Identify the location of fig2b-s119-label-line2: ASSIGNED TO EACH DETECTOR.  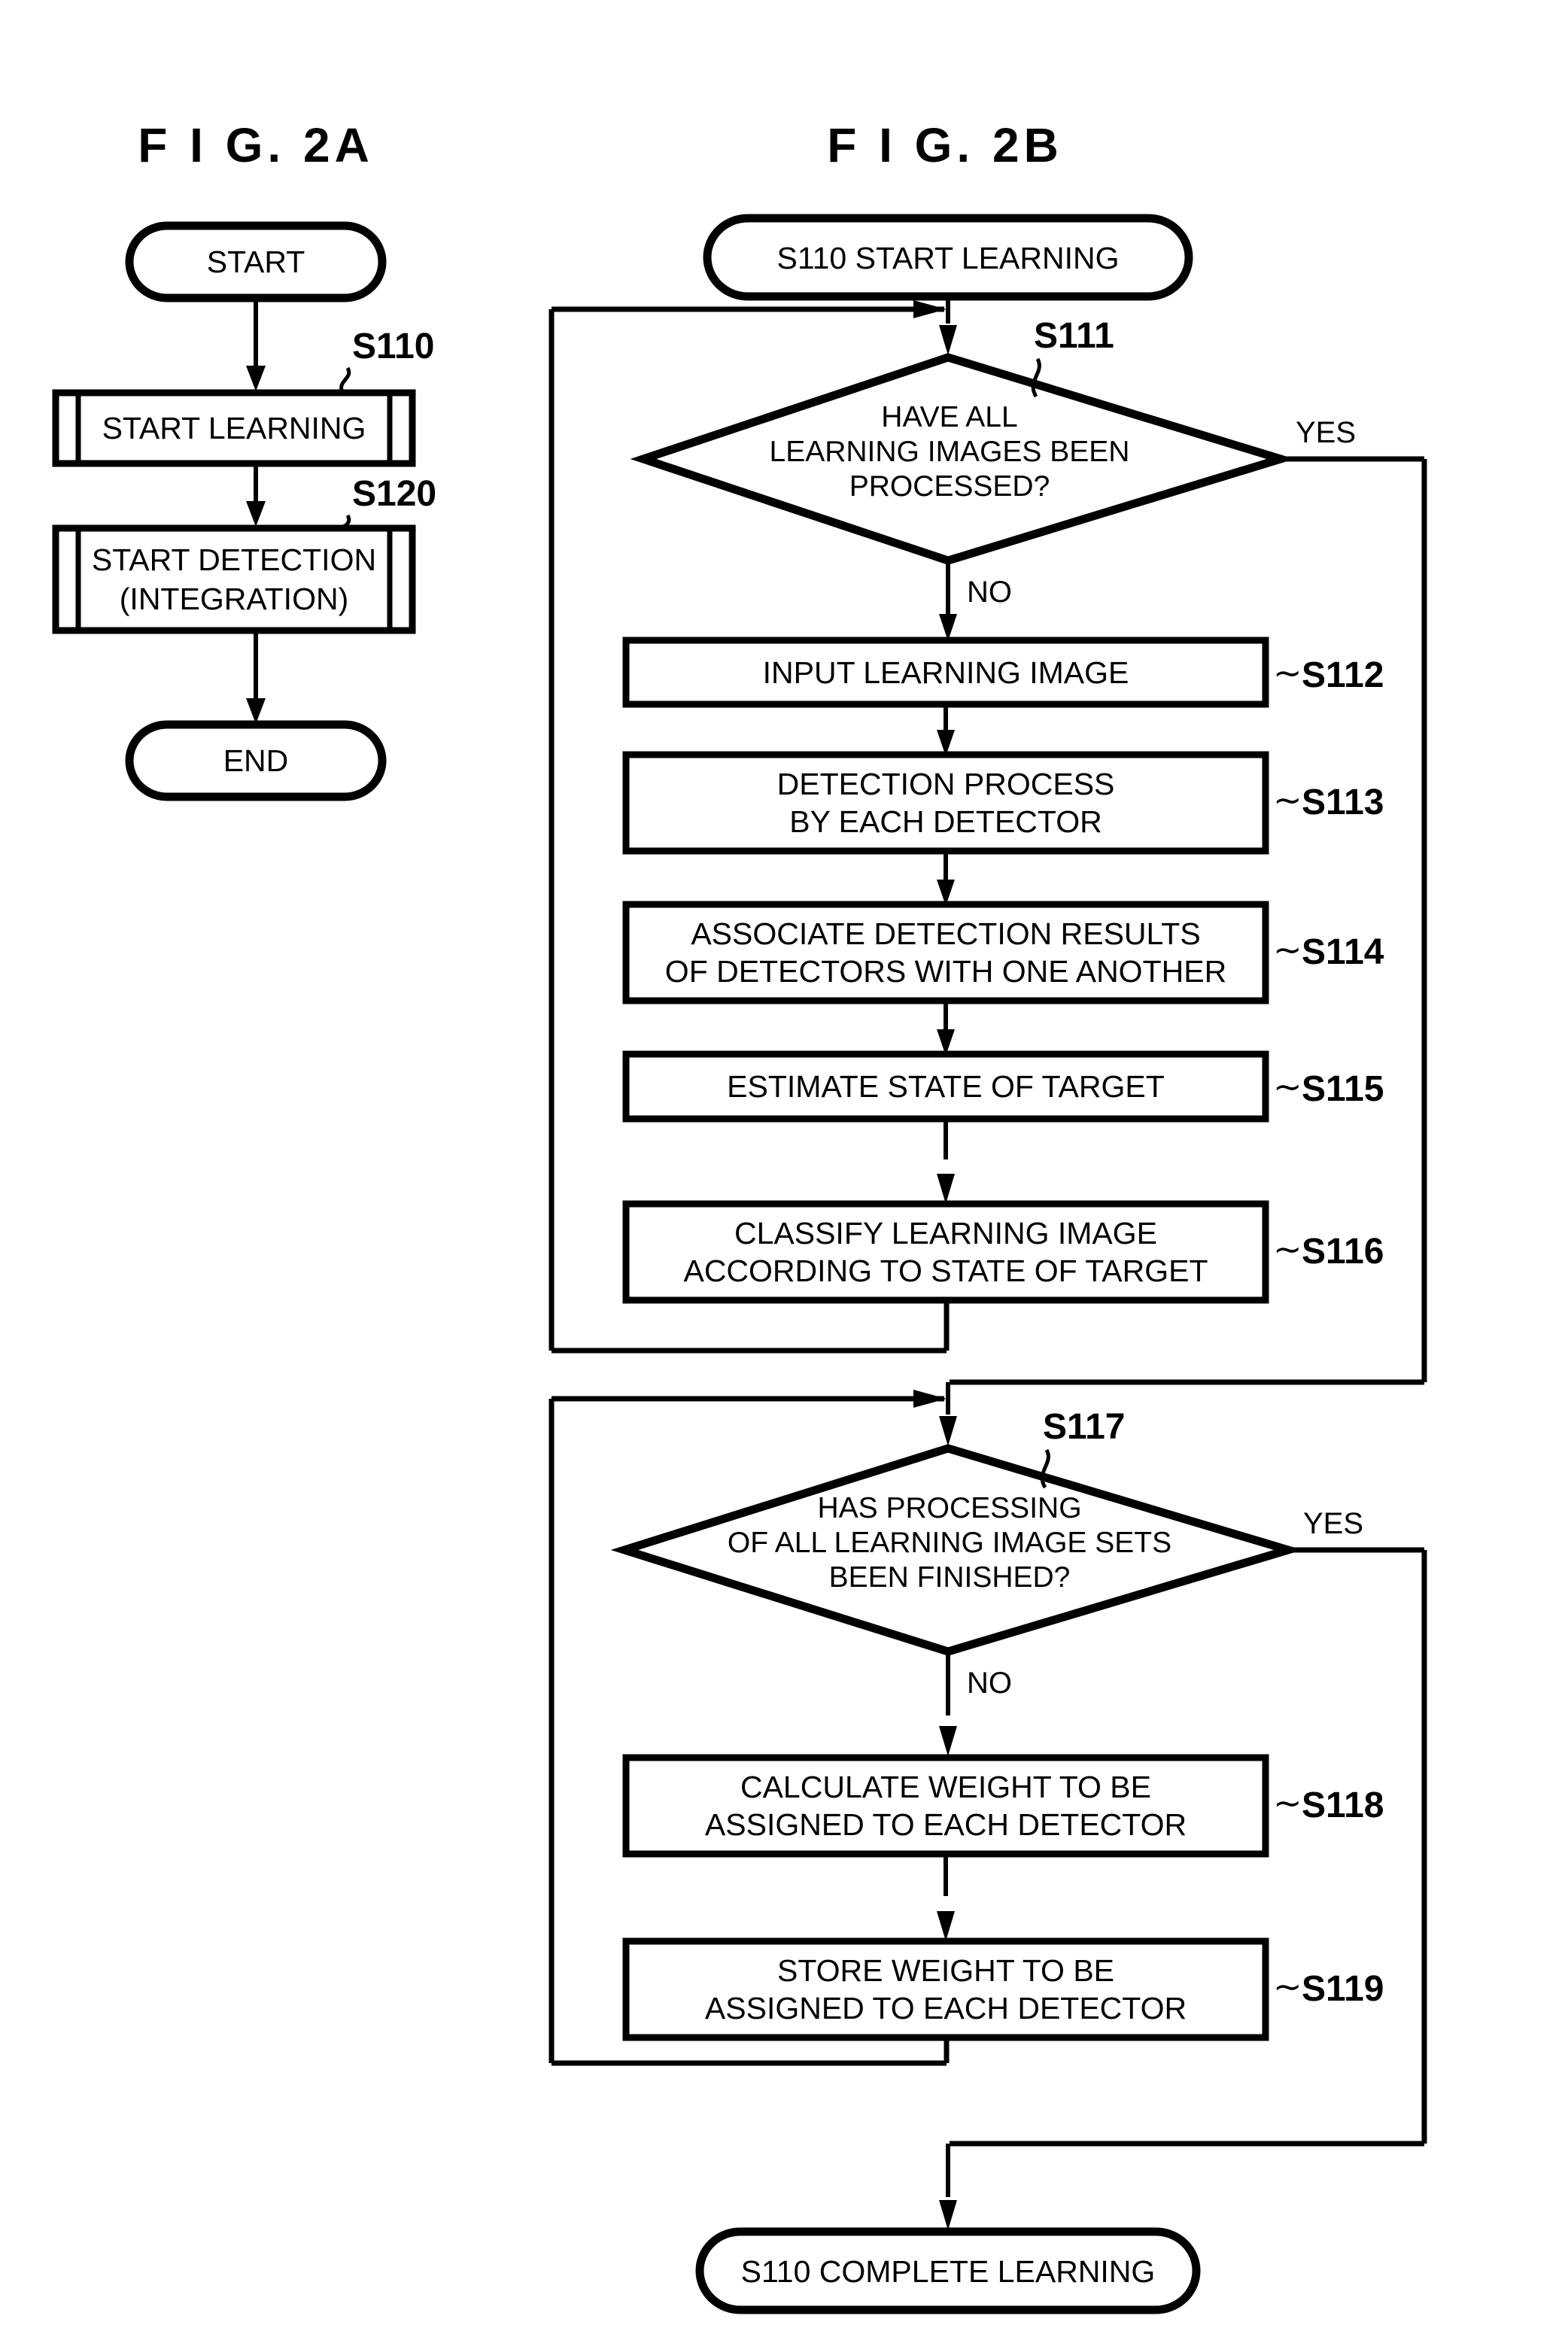
(946, 2008).